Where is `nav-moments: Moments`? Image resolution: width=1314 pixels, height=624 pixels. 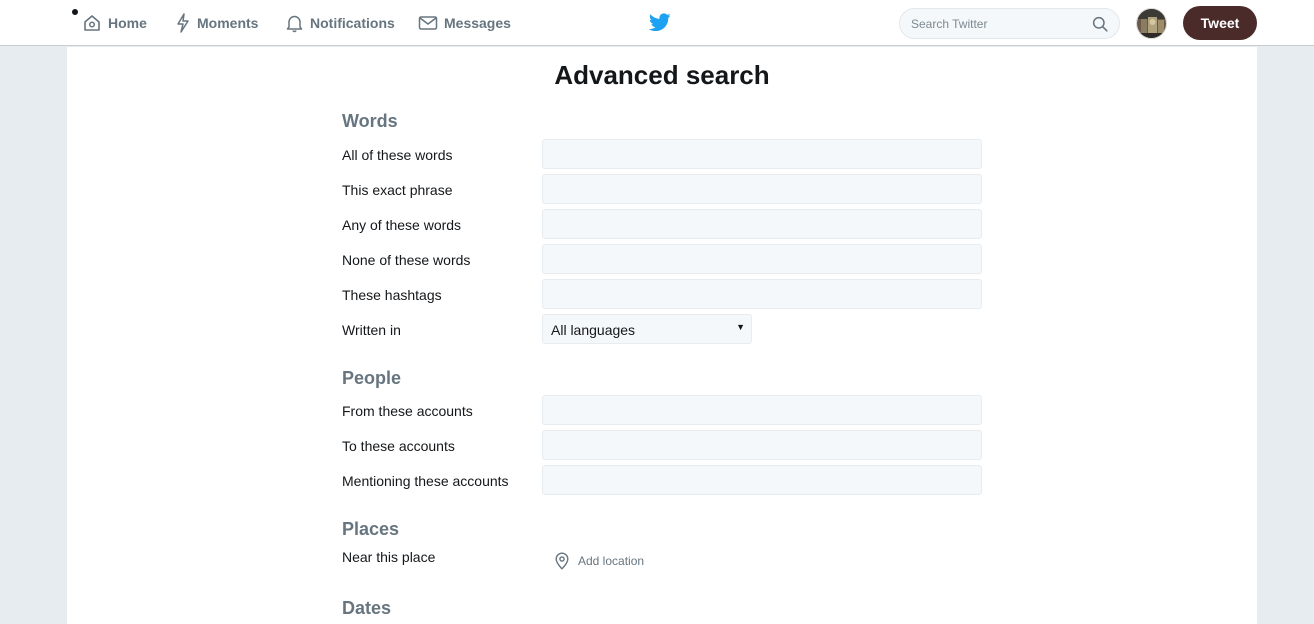
nav-moments: Moments is located at coordinates (216, 23).